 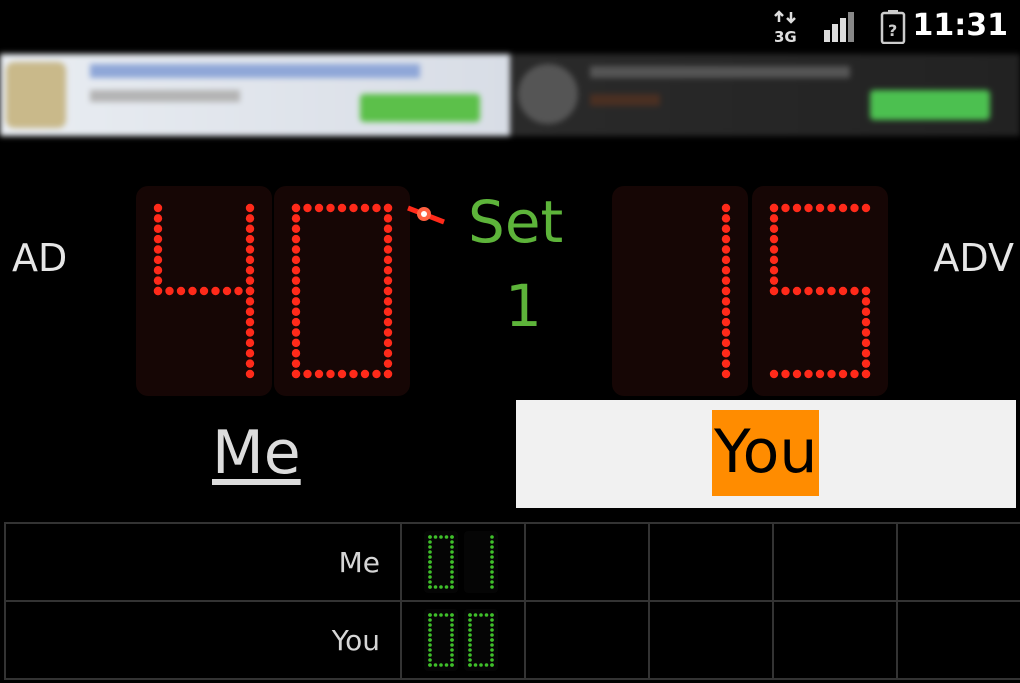 I want to click on network-3g-icon: 3G, so click(x=786, y=28).